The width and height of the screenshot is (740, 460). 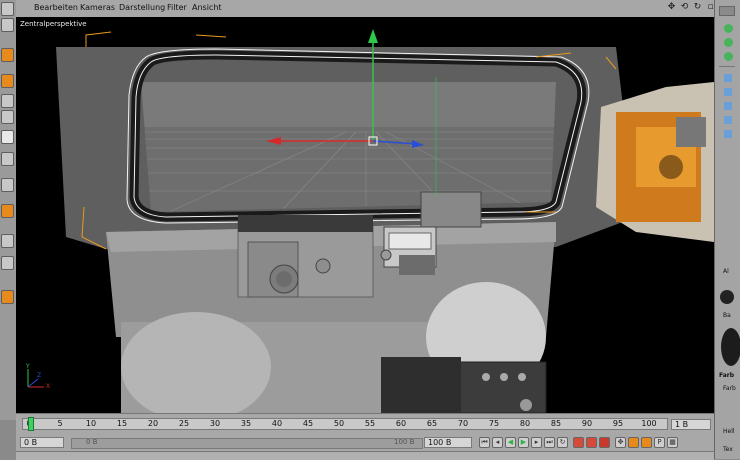 What do you see at coordinates (308, 423) in the screenshot?
I see `tick-label: 45` at bounding box center [308, 423].